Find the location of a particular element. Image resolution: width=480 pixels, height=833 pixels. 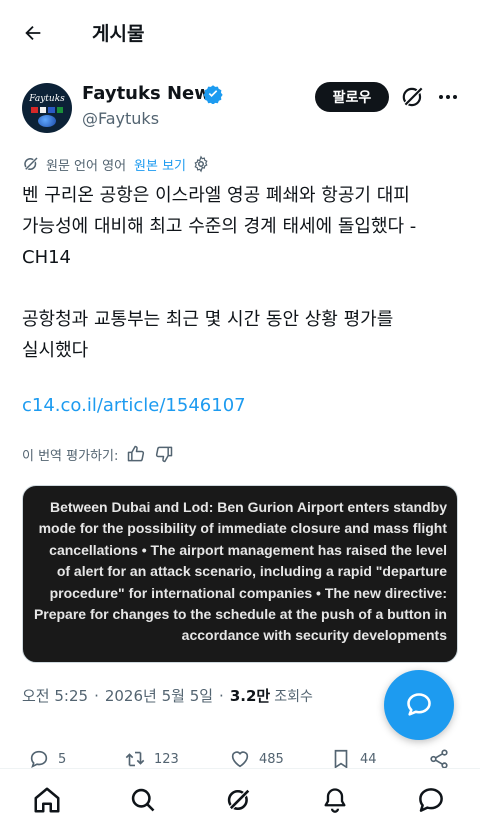

post-link: c14.co.il/article/1546107 is located at coordinates (134, 405).